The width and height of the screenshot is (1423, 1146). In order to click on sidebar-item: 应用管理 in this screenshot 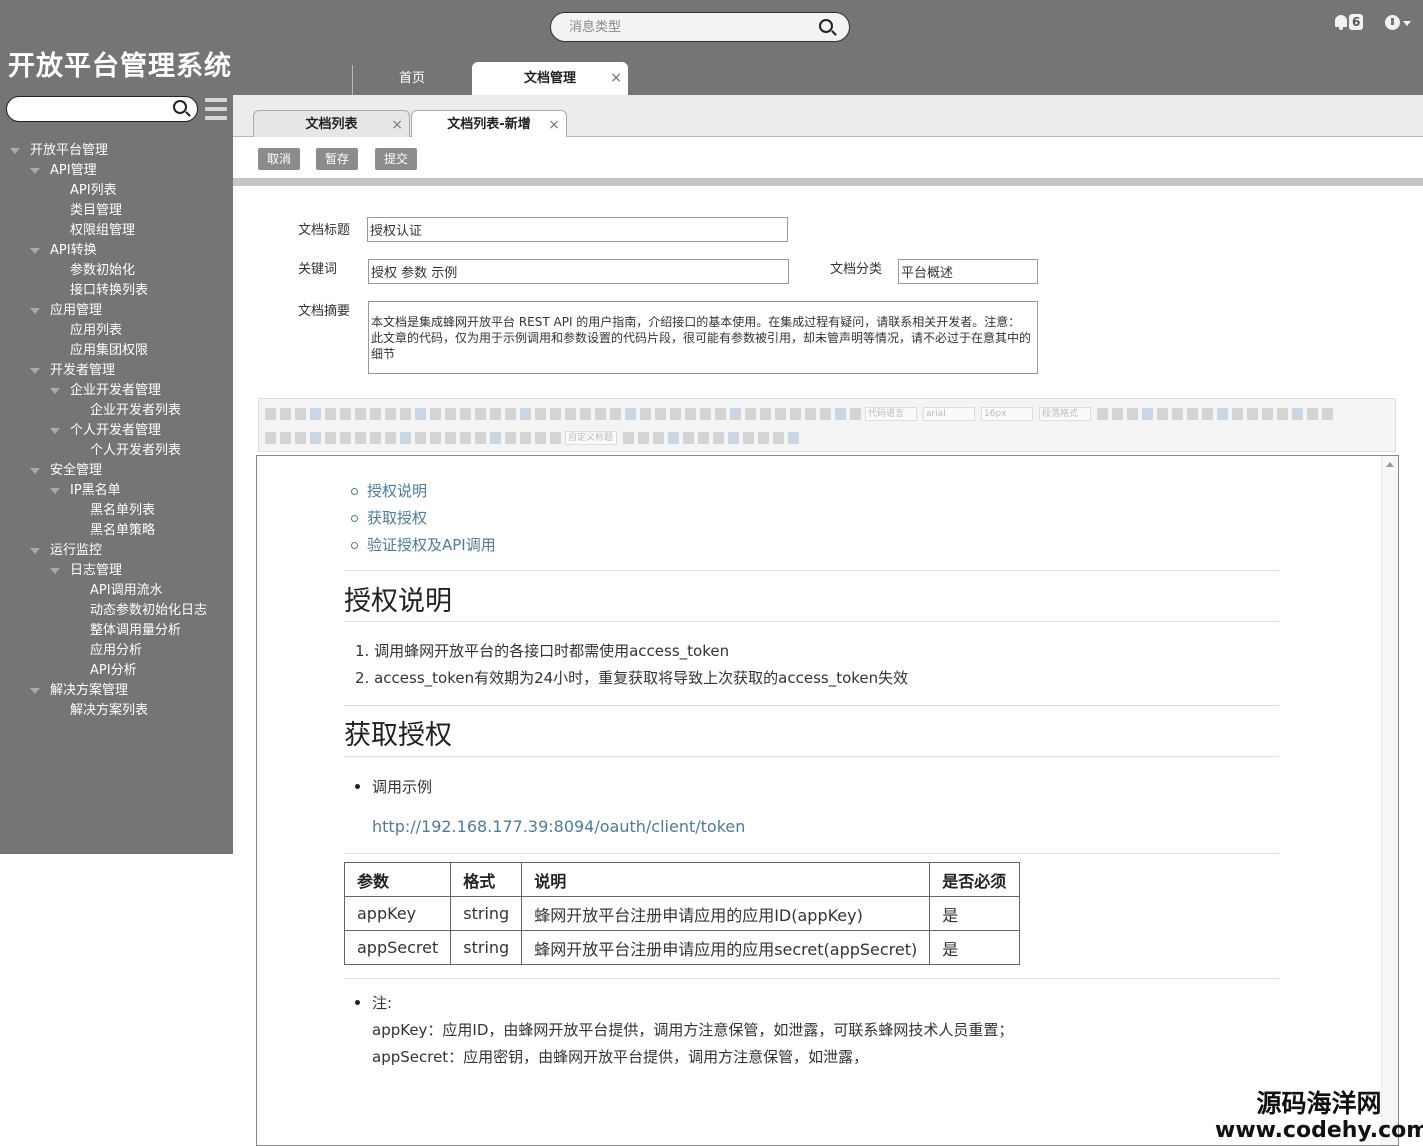, I will do `click(66, 312)`.